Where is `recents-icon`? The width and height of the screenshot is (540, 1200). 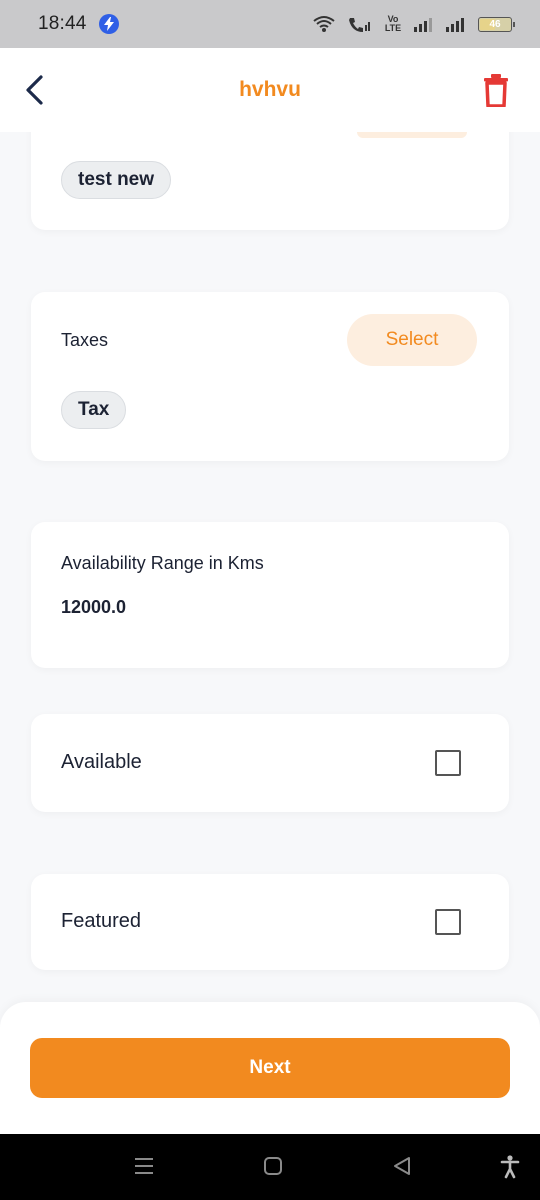 recents-icon is located at coordinates (144, 1166).